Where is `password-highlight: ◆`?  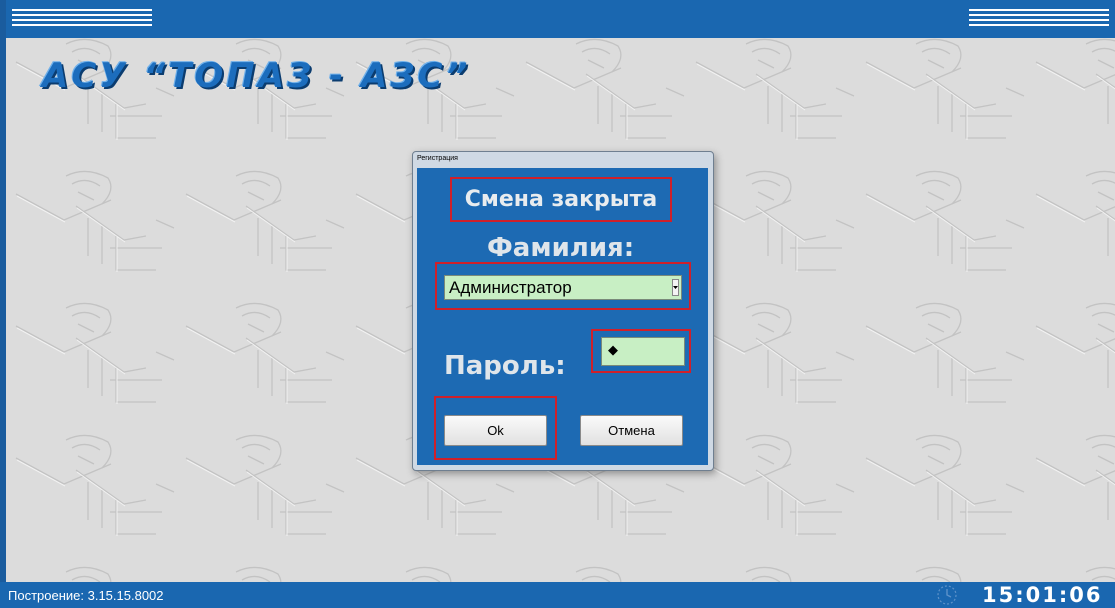
password-highlight: ◆ is located at coordinates (641, 351).